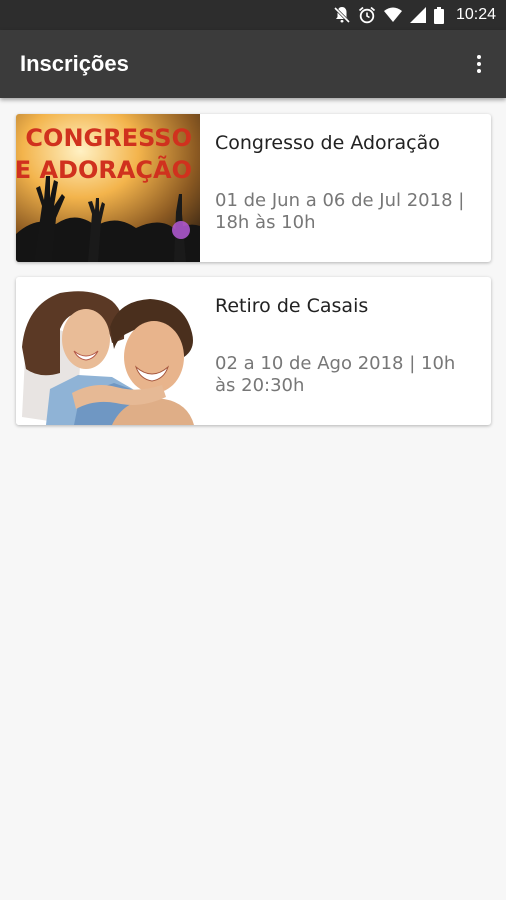 The width and height of the screenshot is (506, 900). What do you see at coordinates (253, 64) in the screenshot?
I see `app-bar: Inscrições` at bounding box center [253, 64].